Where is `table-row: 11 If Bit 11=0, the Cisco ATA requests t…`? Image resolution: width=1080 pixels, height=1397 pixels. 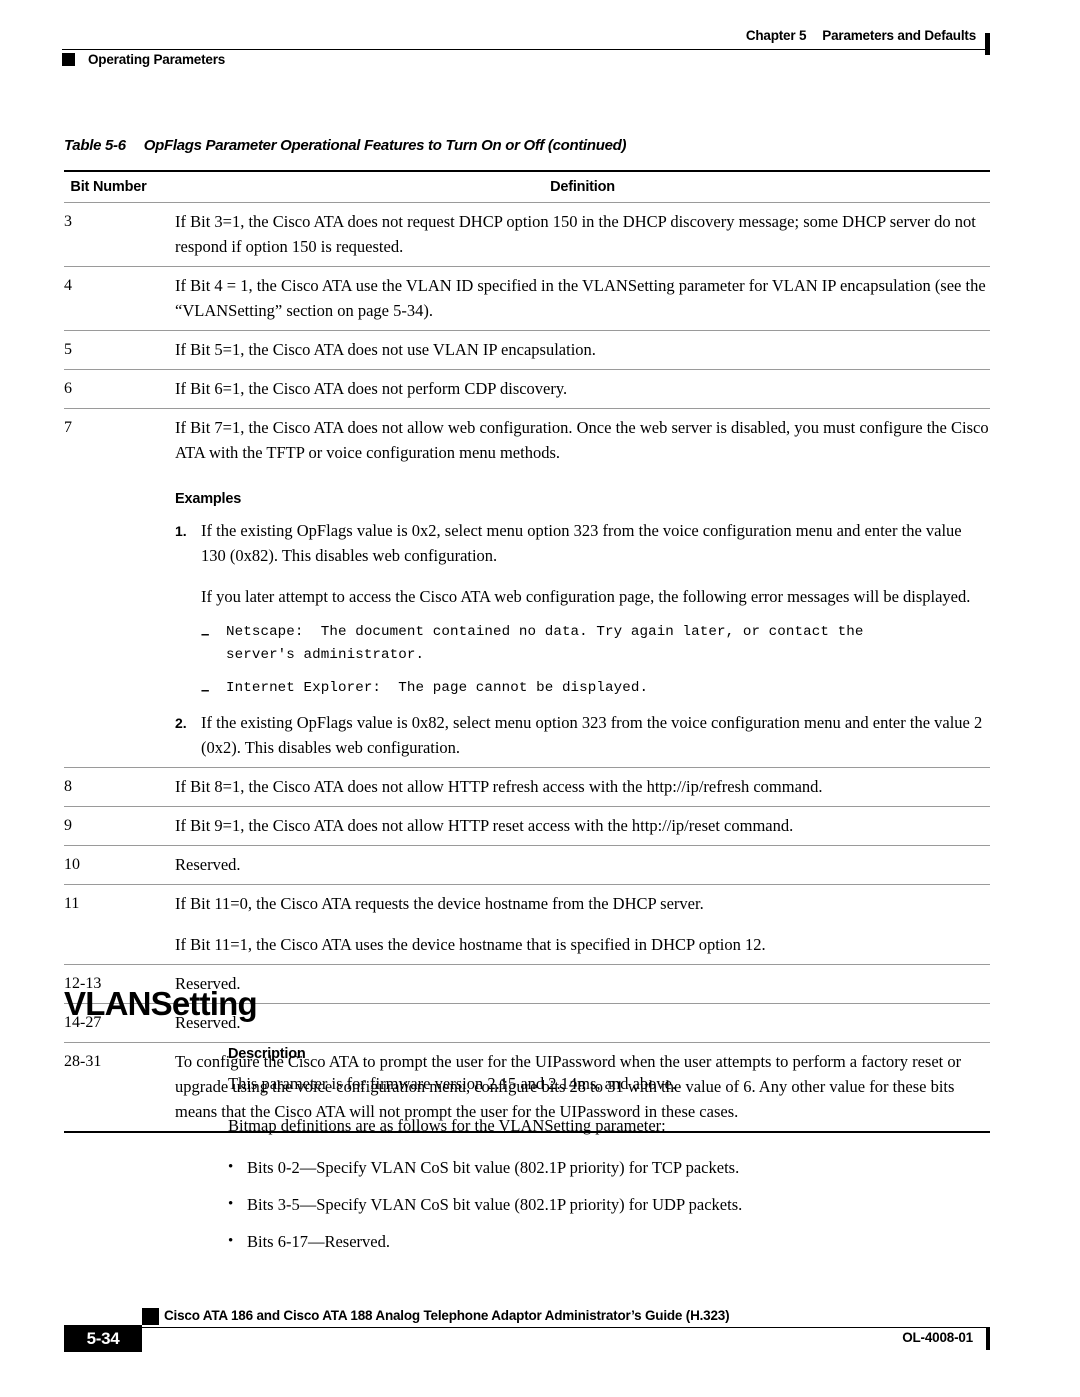 table-row: 11 If Bit 11=0, the Cisco ATA requests t… is located at coordinates (527, 924).